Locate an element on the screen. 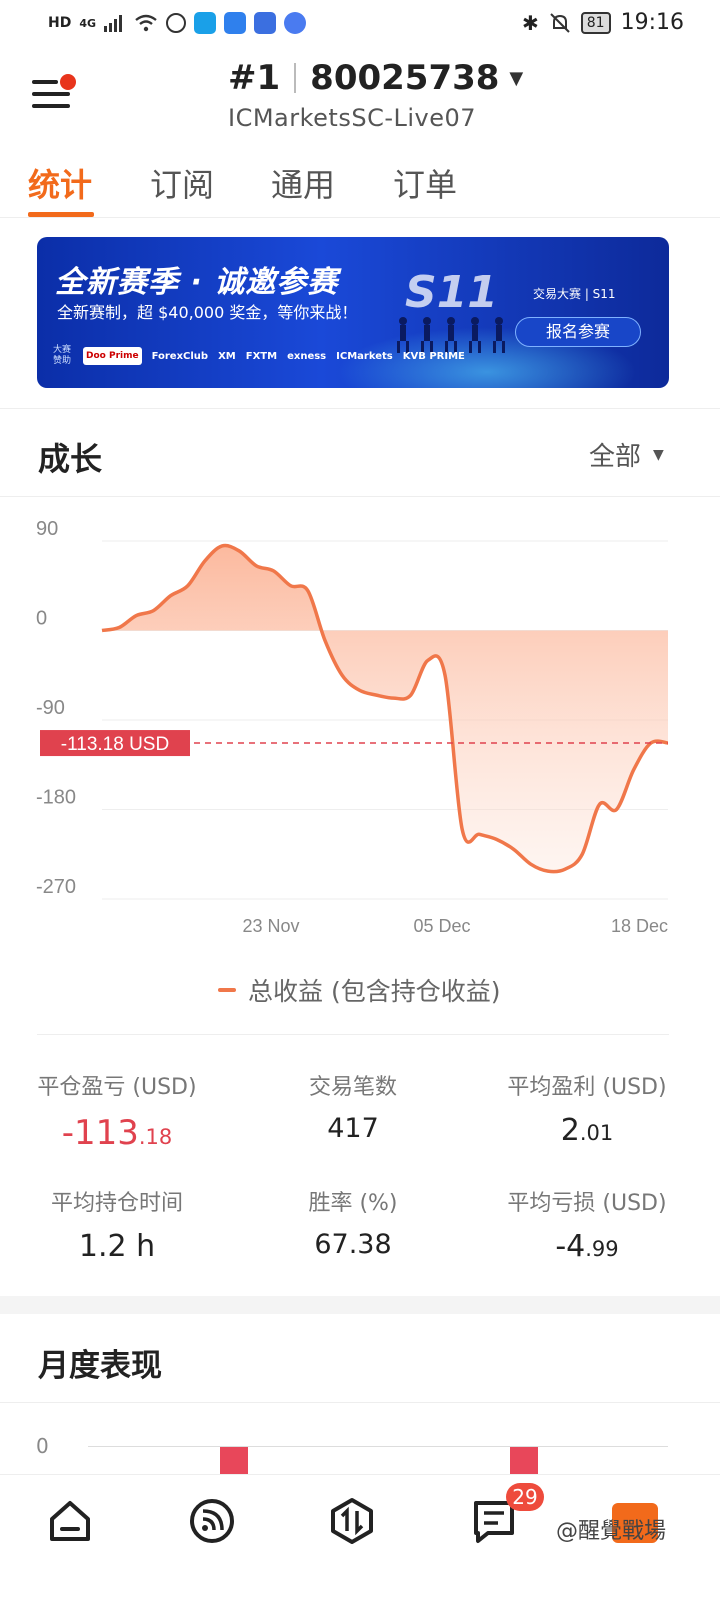 The height and width of the screenshot is (1600, 720). banner-season: S11 is located at coordinates (451, 292).